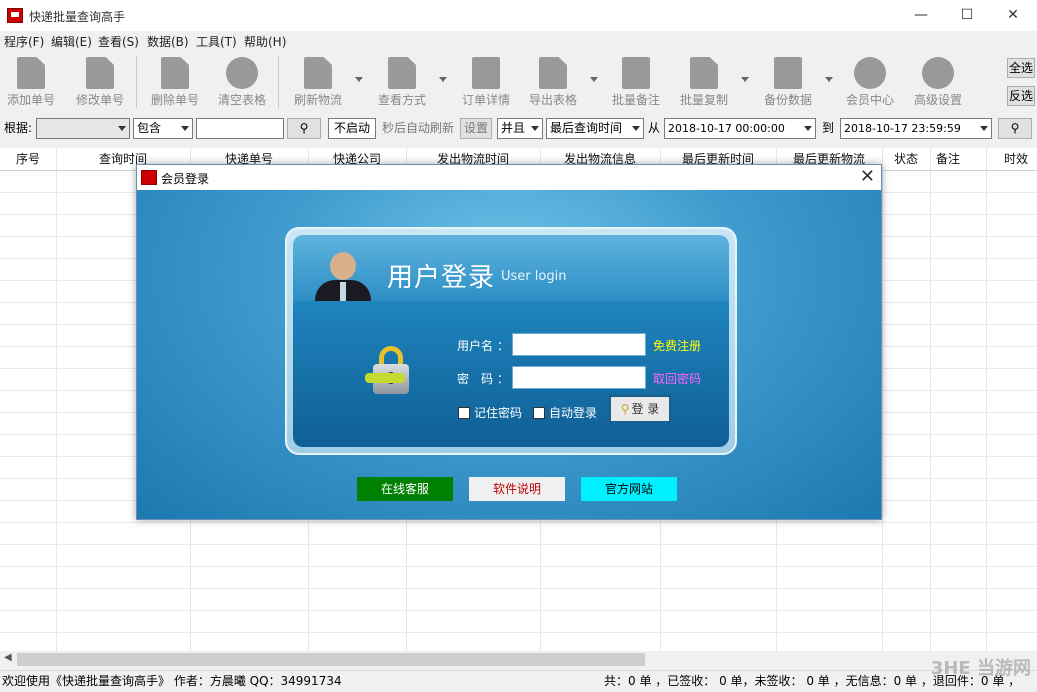 Image resolution: width=1037 pixels, height=692 pixels. Describe the element at coordinates (100, 73) in the screenshot. I see `edit-doc-icon` at that location.